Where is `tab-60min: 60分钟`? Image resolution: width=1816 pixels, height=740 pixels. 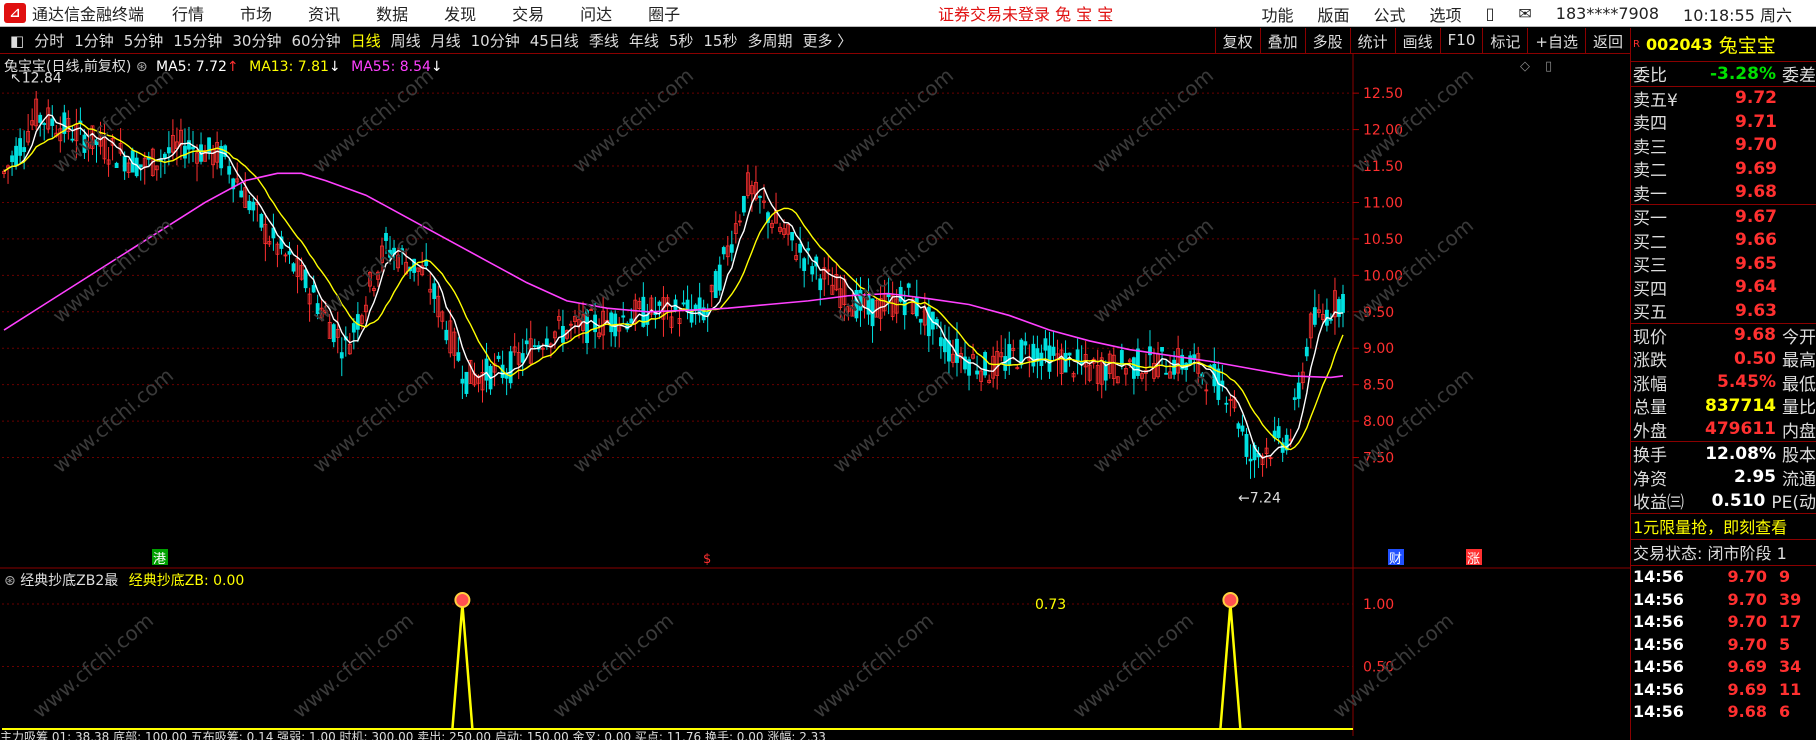
tab-60min: 60分钟 is located at coordinates (315, 40).